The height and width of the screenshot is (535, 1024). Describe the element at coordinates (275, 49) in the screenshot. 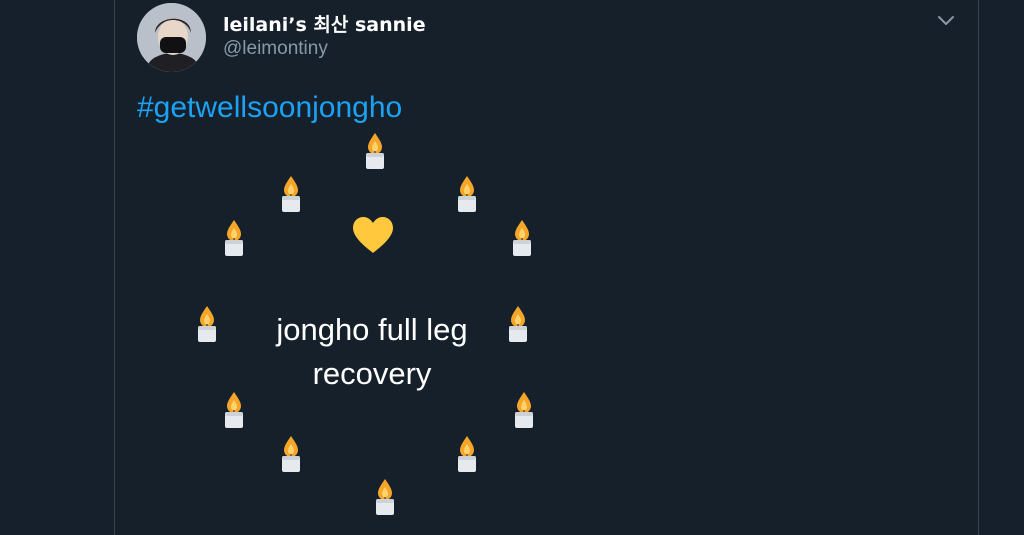

I see `author-handle: @leimontiny` at that location.